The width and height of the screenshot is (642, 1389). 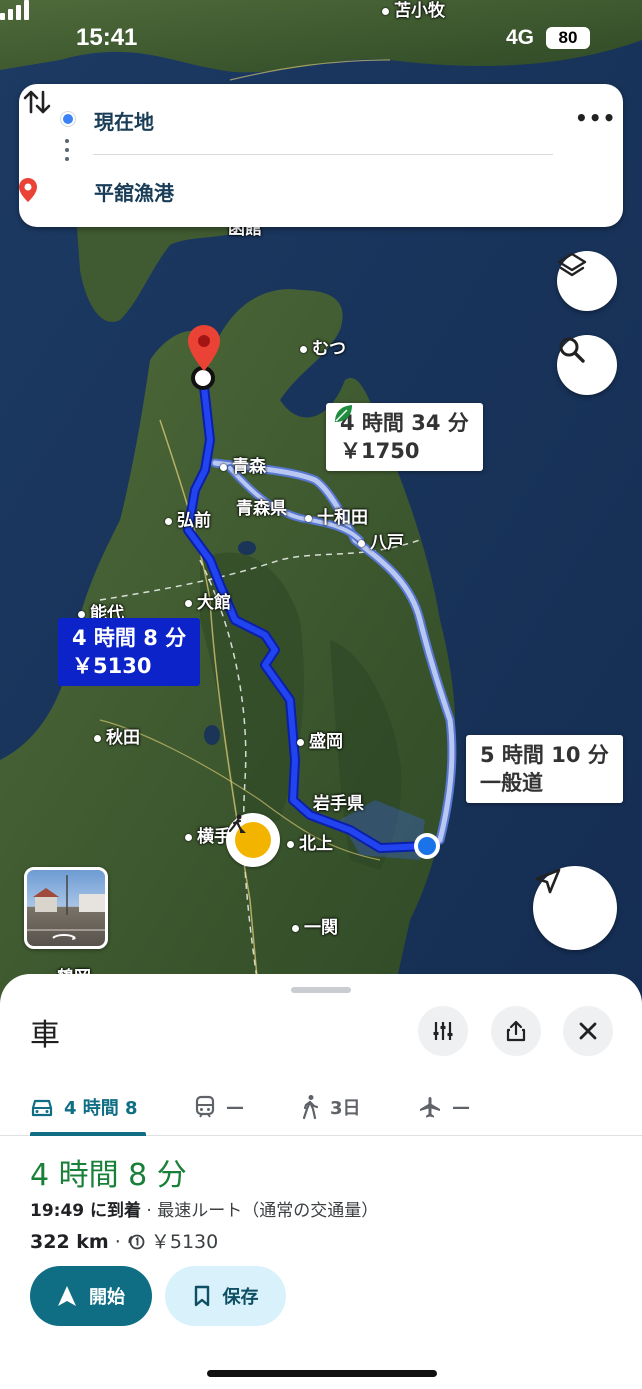 I want to click on close-icon, so click(x=588, y=1031).